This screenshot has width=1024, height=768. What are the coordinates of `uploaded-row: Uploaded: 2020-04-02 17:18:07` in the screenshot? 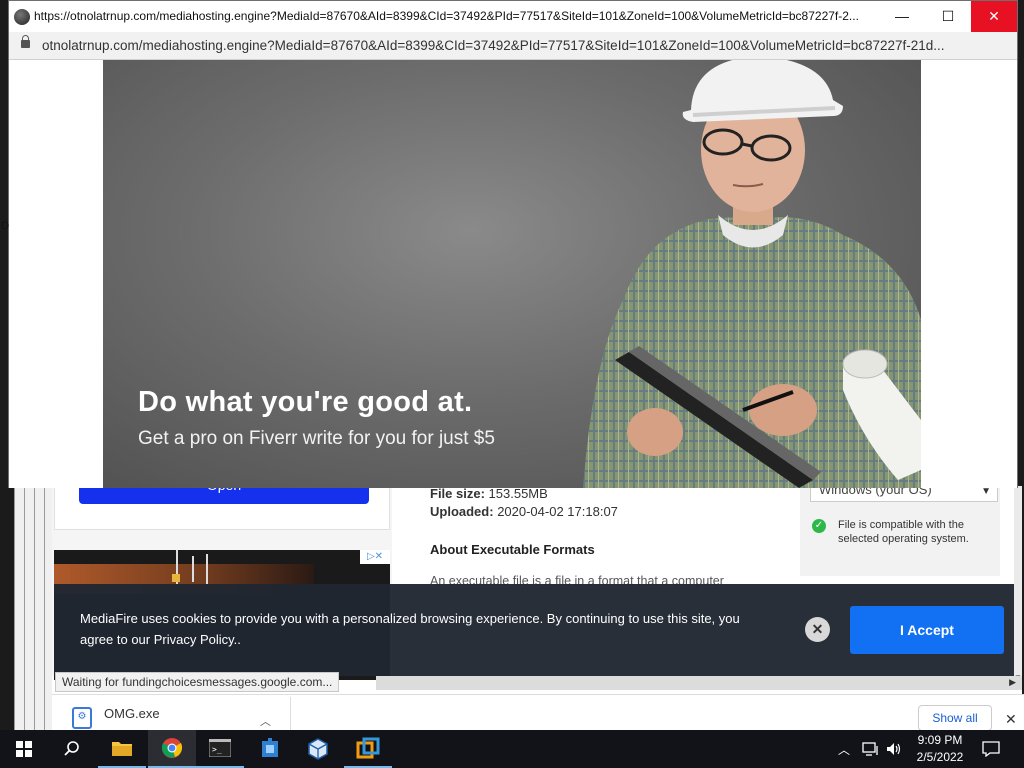 It's located at (524, 511).